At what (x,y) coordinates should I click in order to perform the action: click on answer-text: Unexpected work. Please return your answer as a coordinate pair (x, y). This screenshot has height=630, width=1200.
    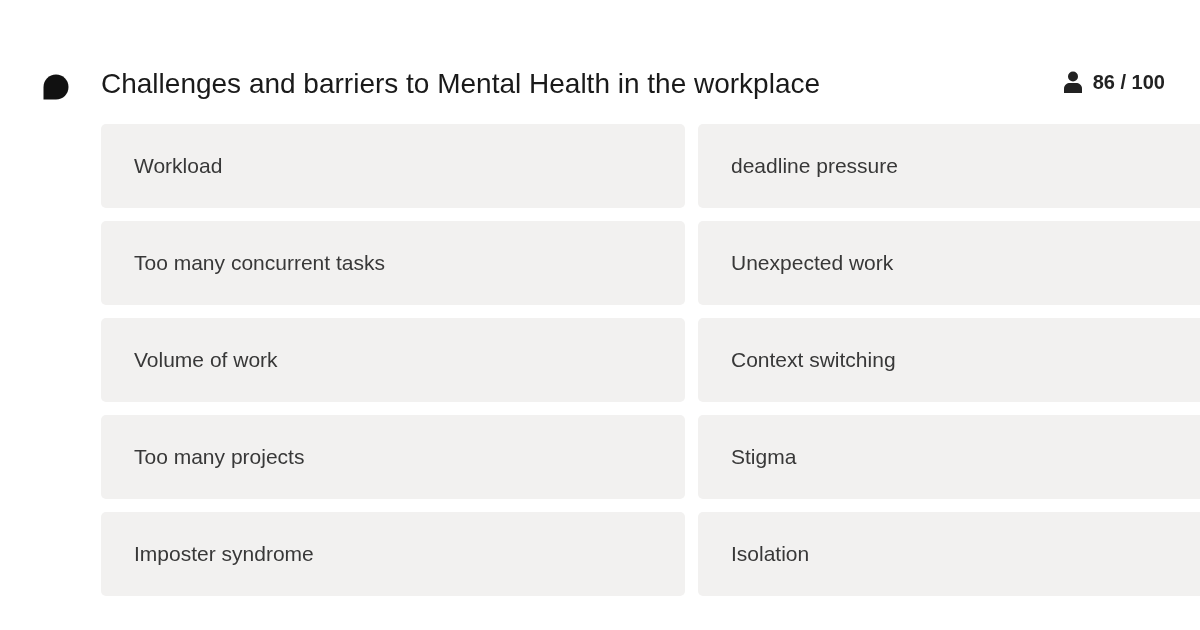
    Looking at the image, I should click on (812, 263).